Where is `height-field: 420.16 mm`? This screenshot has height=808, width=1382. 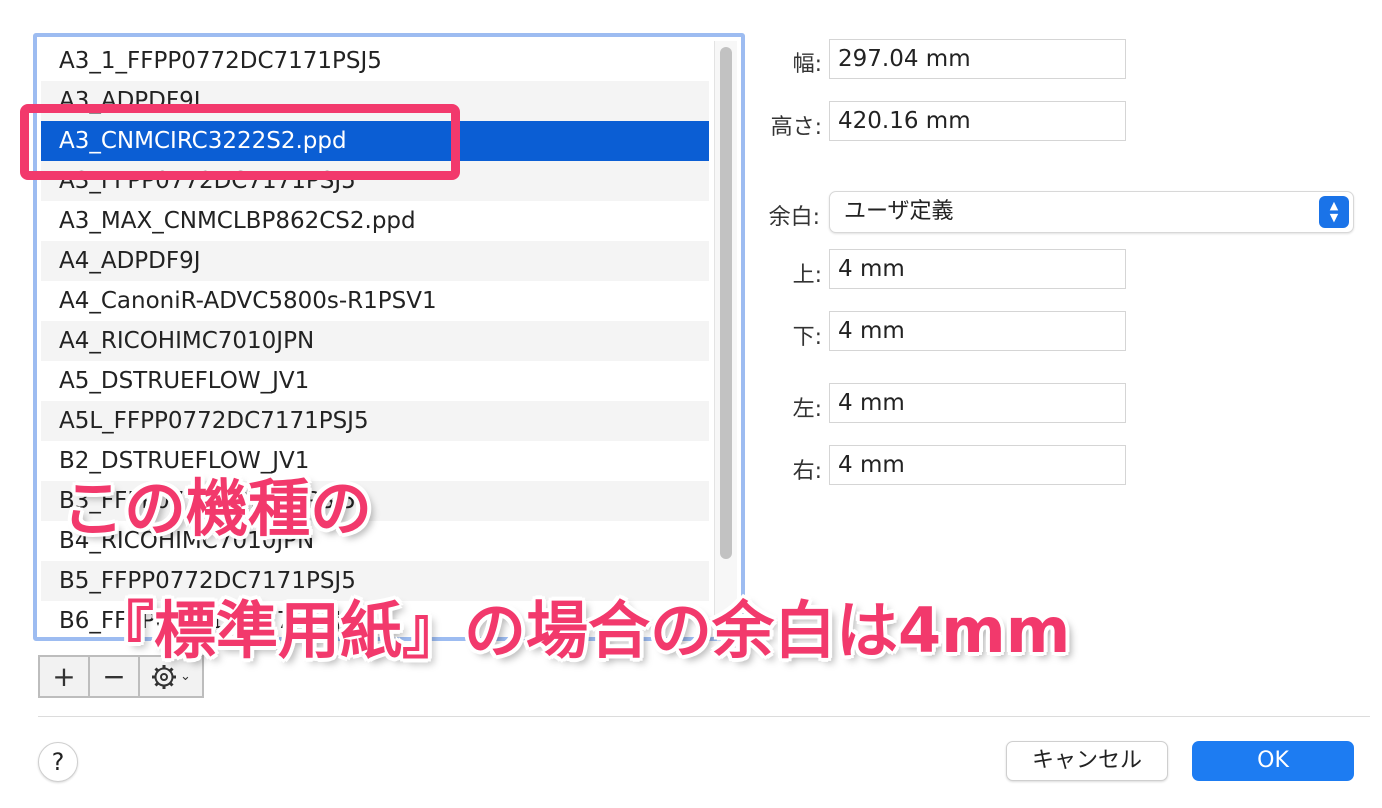 height-field: 420.16 mm is located at coordinates (977, 121).